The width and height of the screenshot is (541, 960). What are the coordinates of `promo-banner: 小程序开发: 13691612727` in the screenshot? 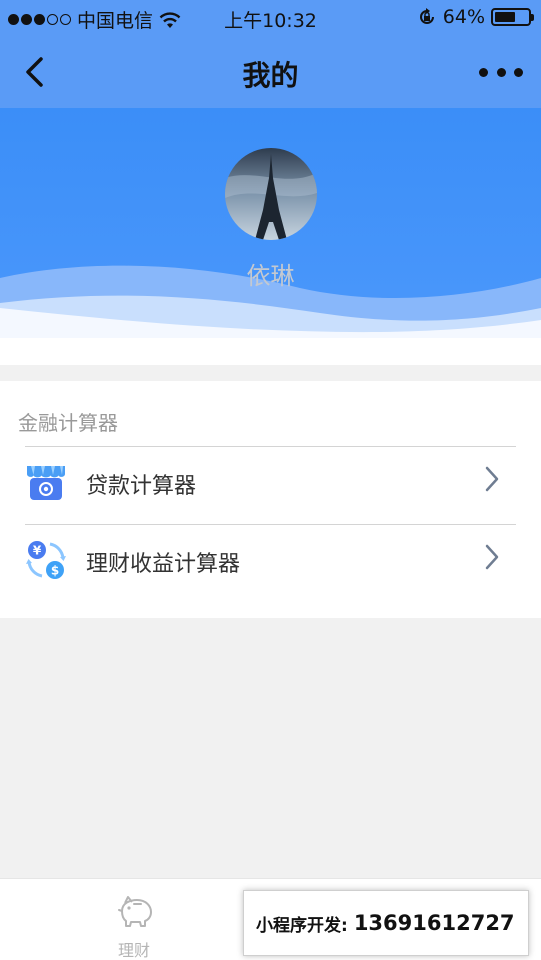 It's located at (386, 923).